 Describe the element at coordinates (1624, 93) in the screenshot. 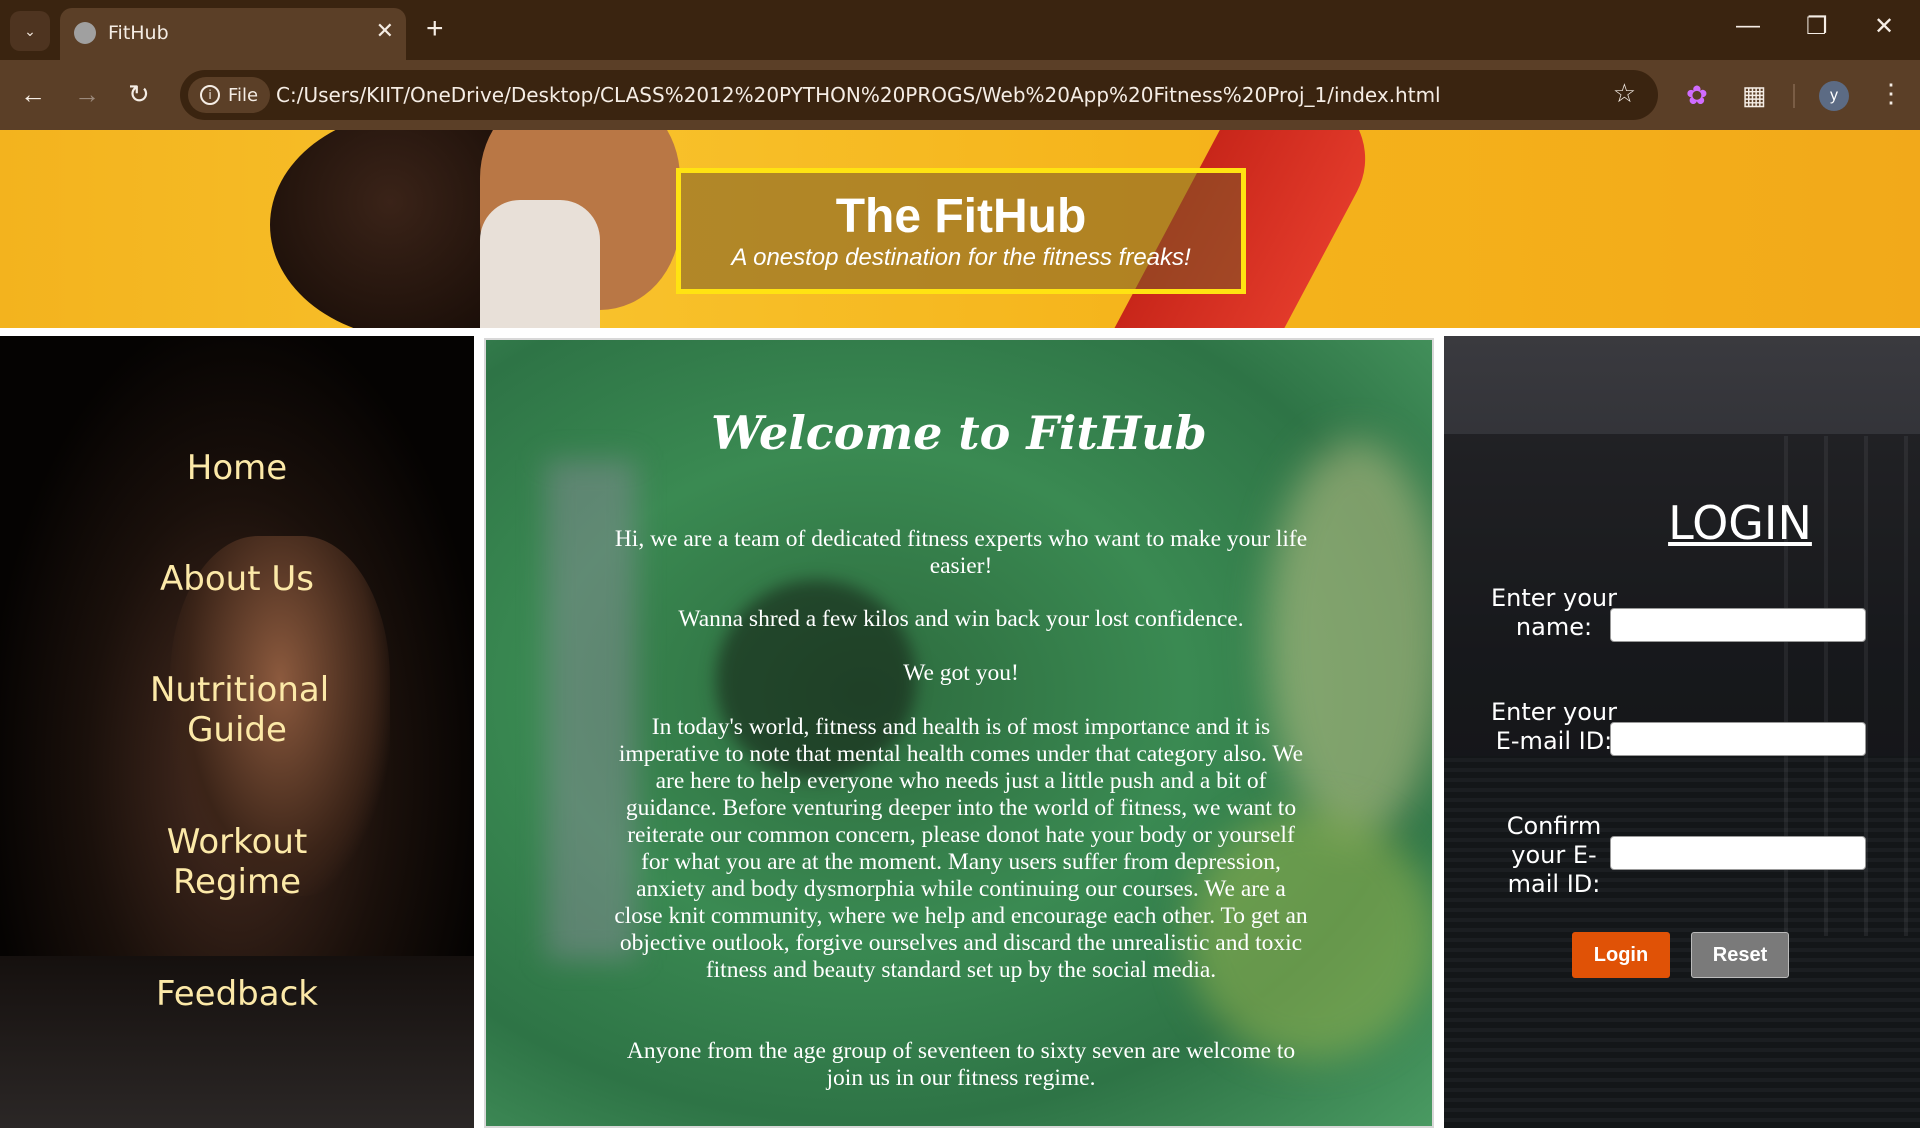

I see `star-icon: ☆` at that location.